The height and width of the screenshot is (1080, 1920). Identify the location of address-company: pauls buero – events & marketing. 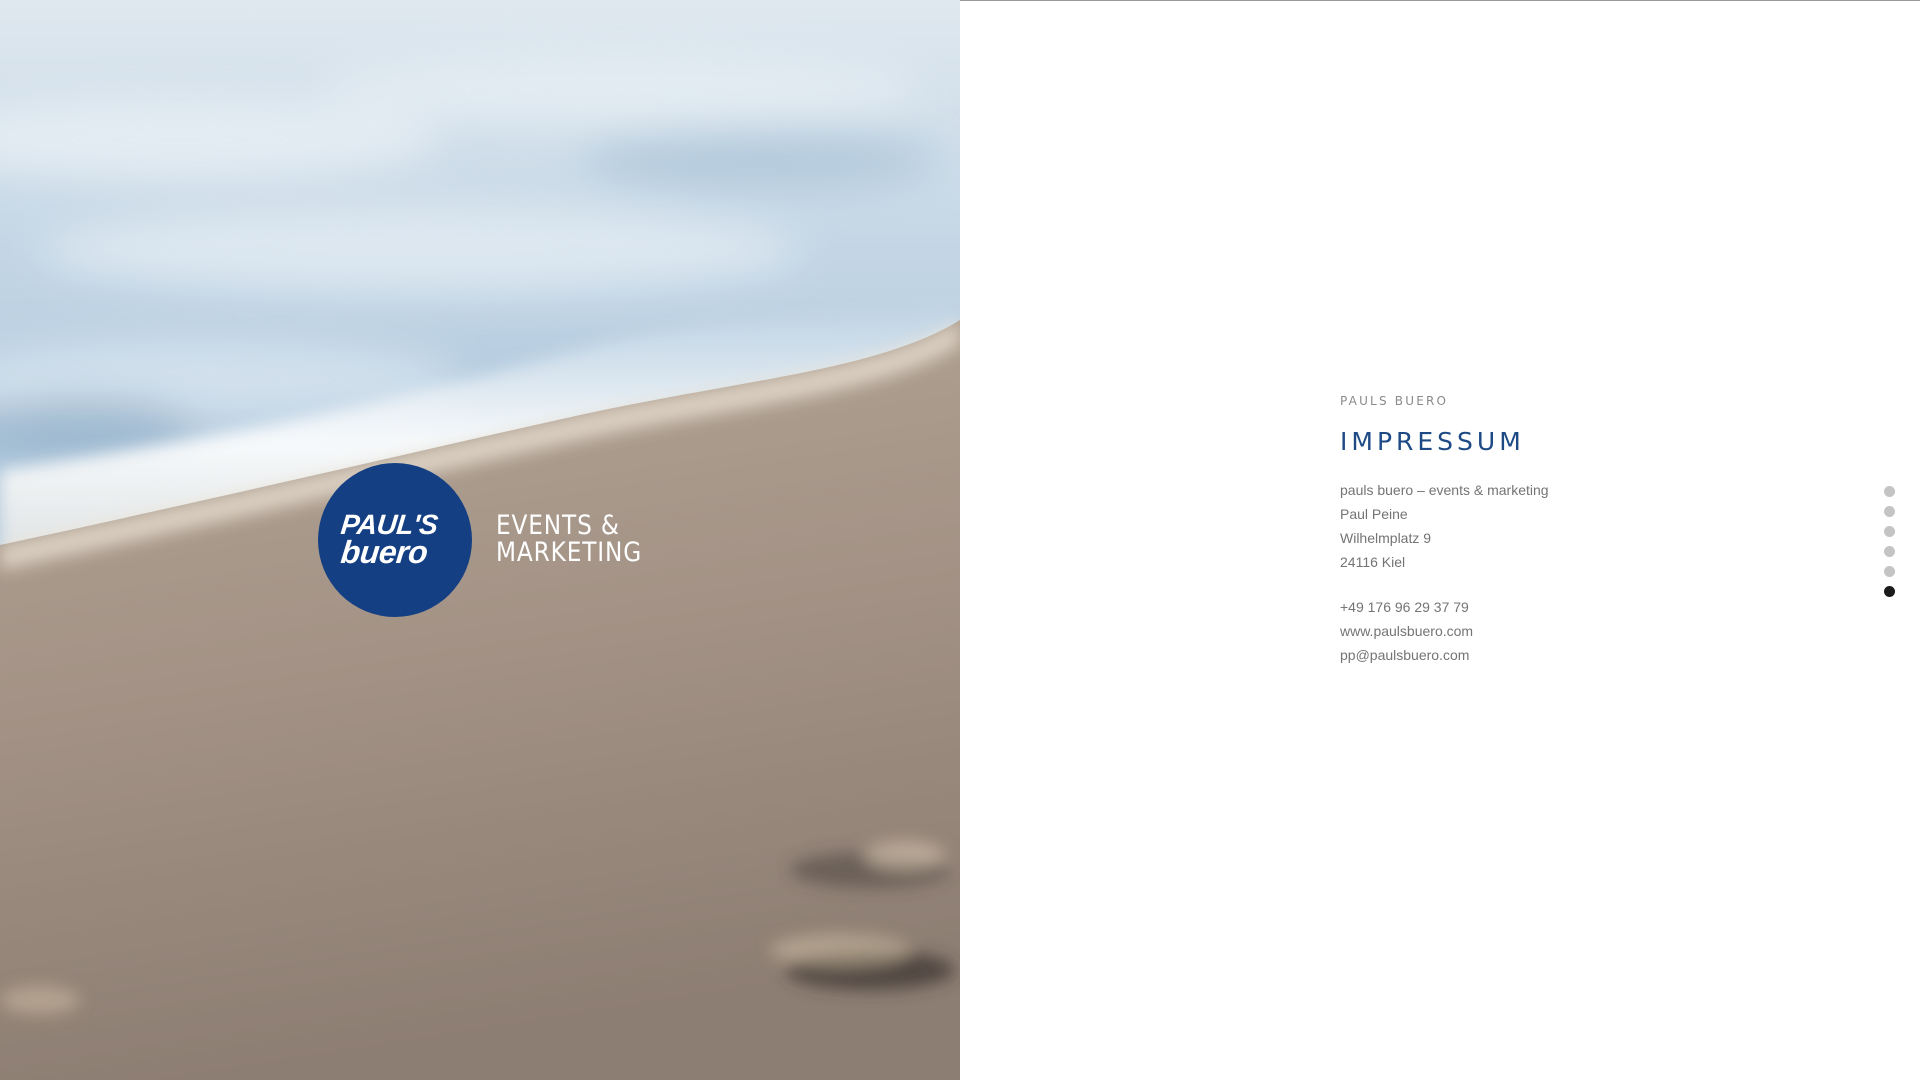
(1444, 490).